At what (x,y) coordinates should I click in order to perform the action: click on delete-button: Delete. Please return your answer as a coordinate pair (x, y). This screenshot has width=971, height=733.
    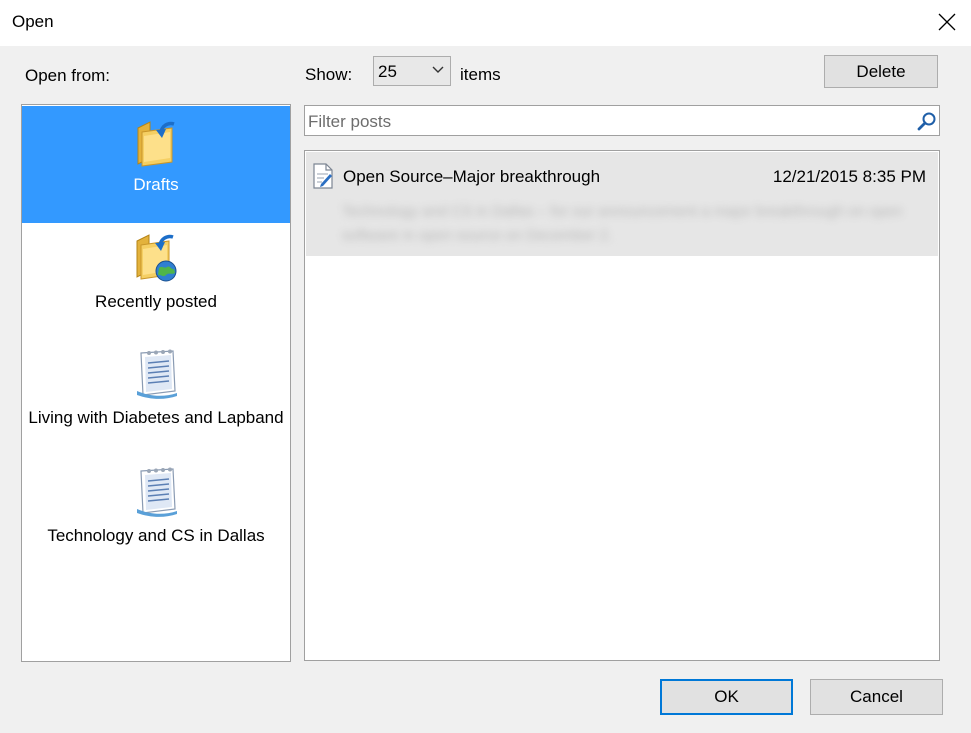
    Looking at the image, I should click on (881, 71).